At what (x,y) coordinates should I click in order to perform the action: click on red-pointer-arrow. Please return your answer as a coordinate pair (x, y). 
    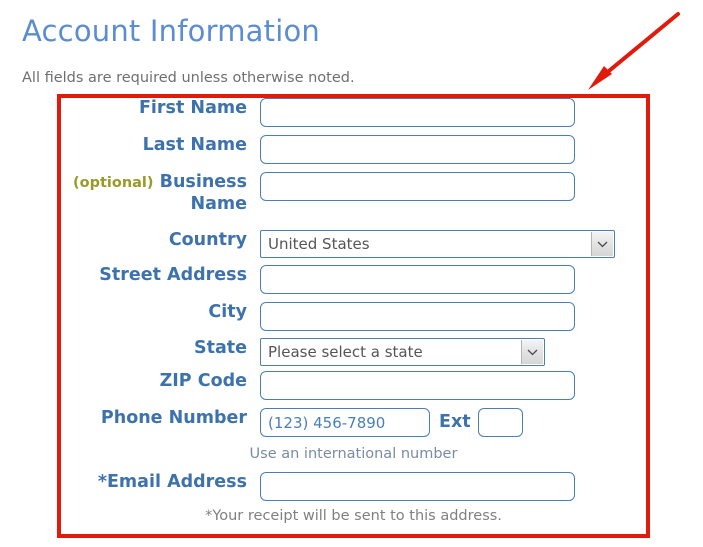
    Looking at the image, I should click on (634, 51).